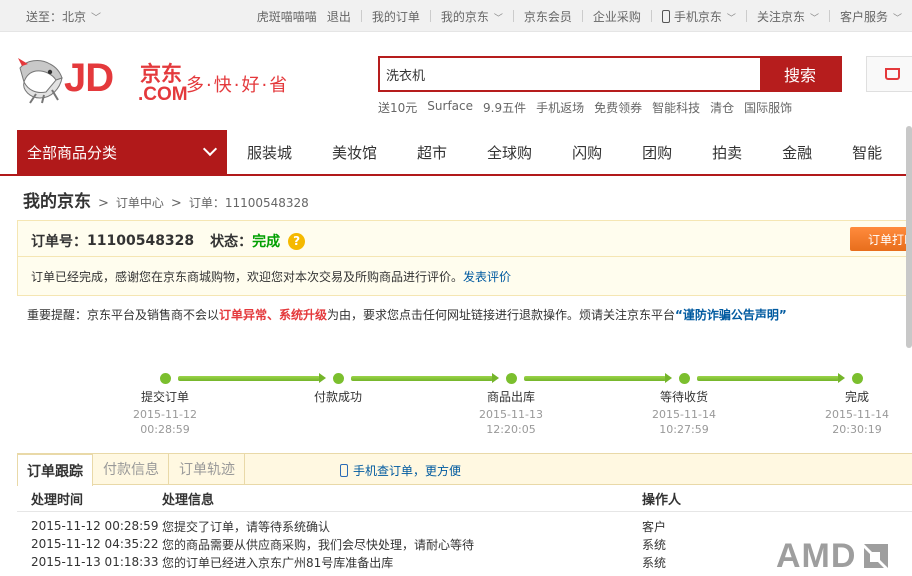  I want to click on logo-com-text: .COM, so click(163, 94).